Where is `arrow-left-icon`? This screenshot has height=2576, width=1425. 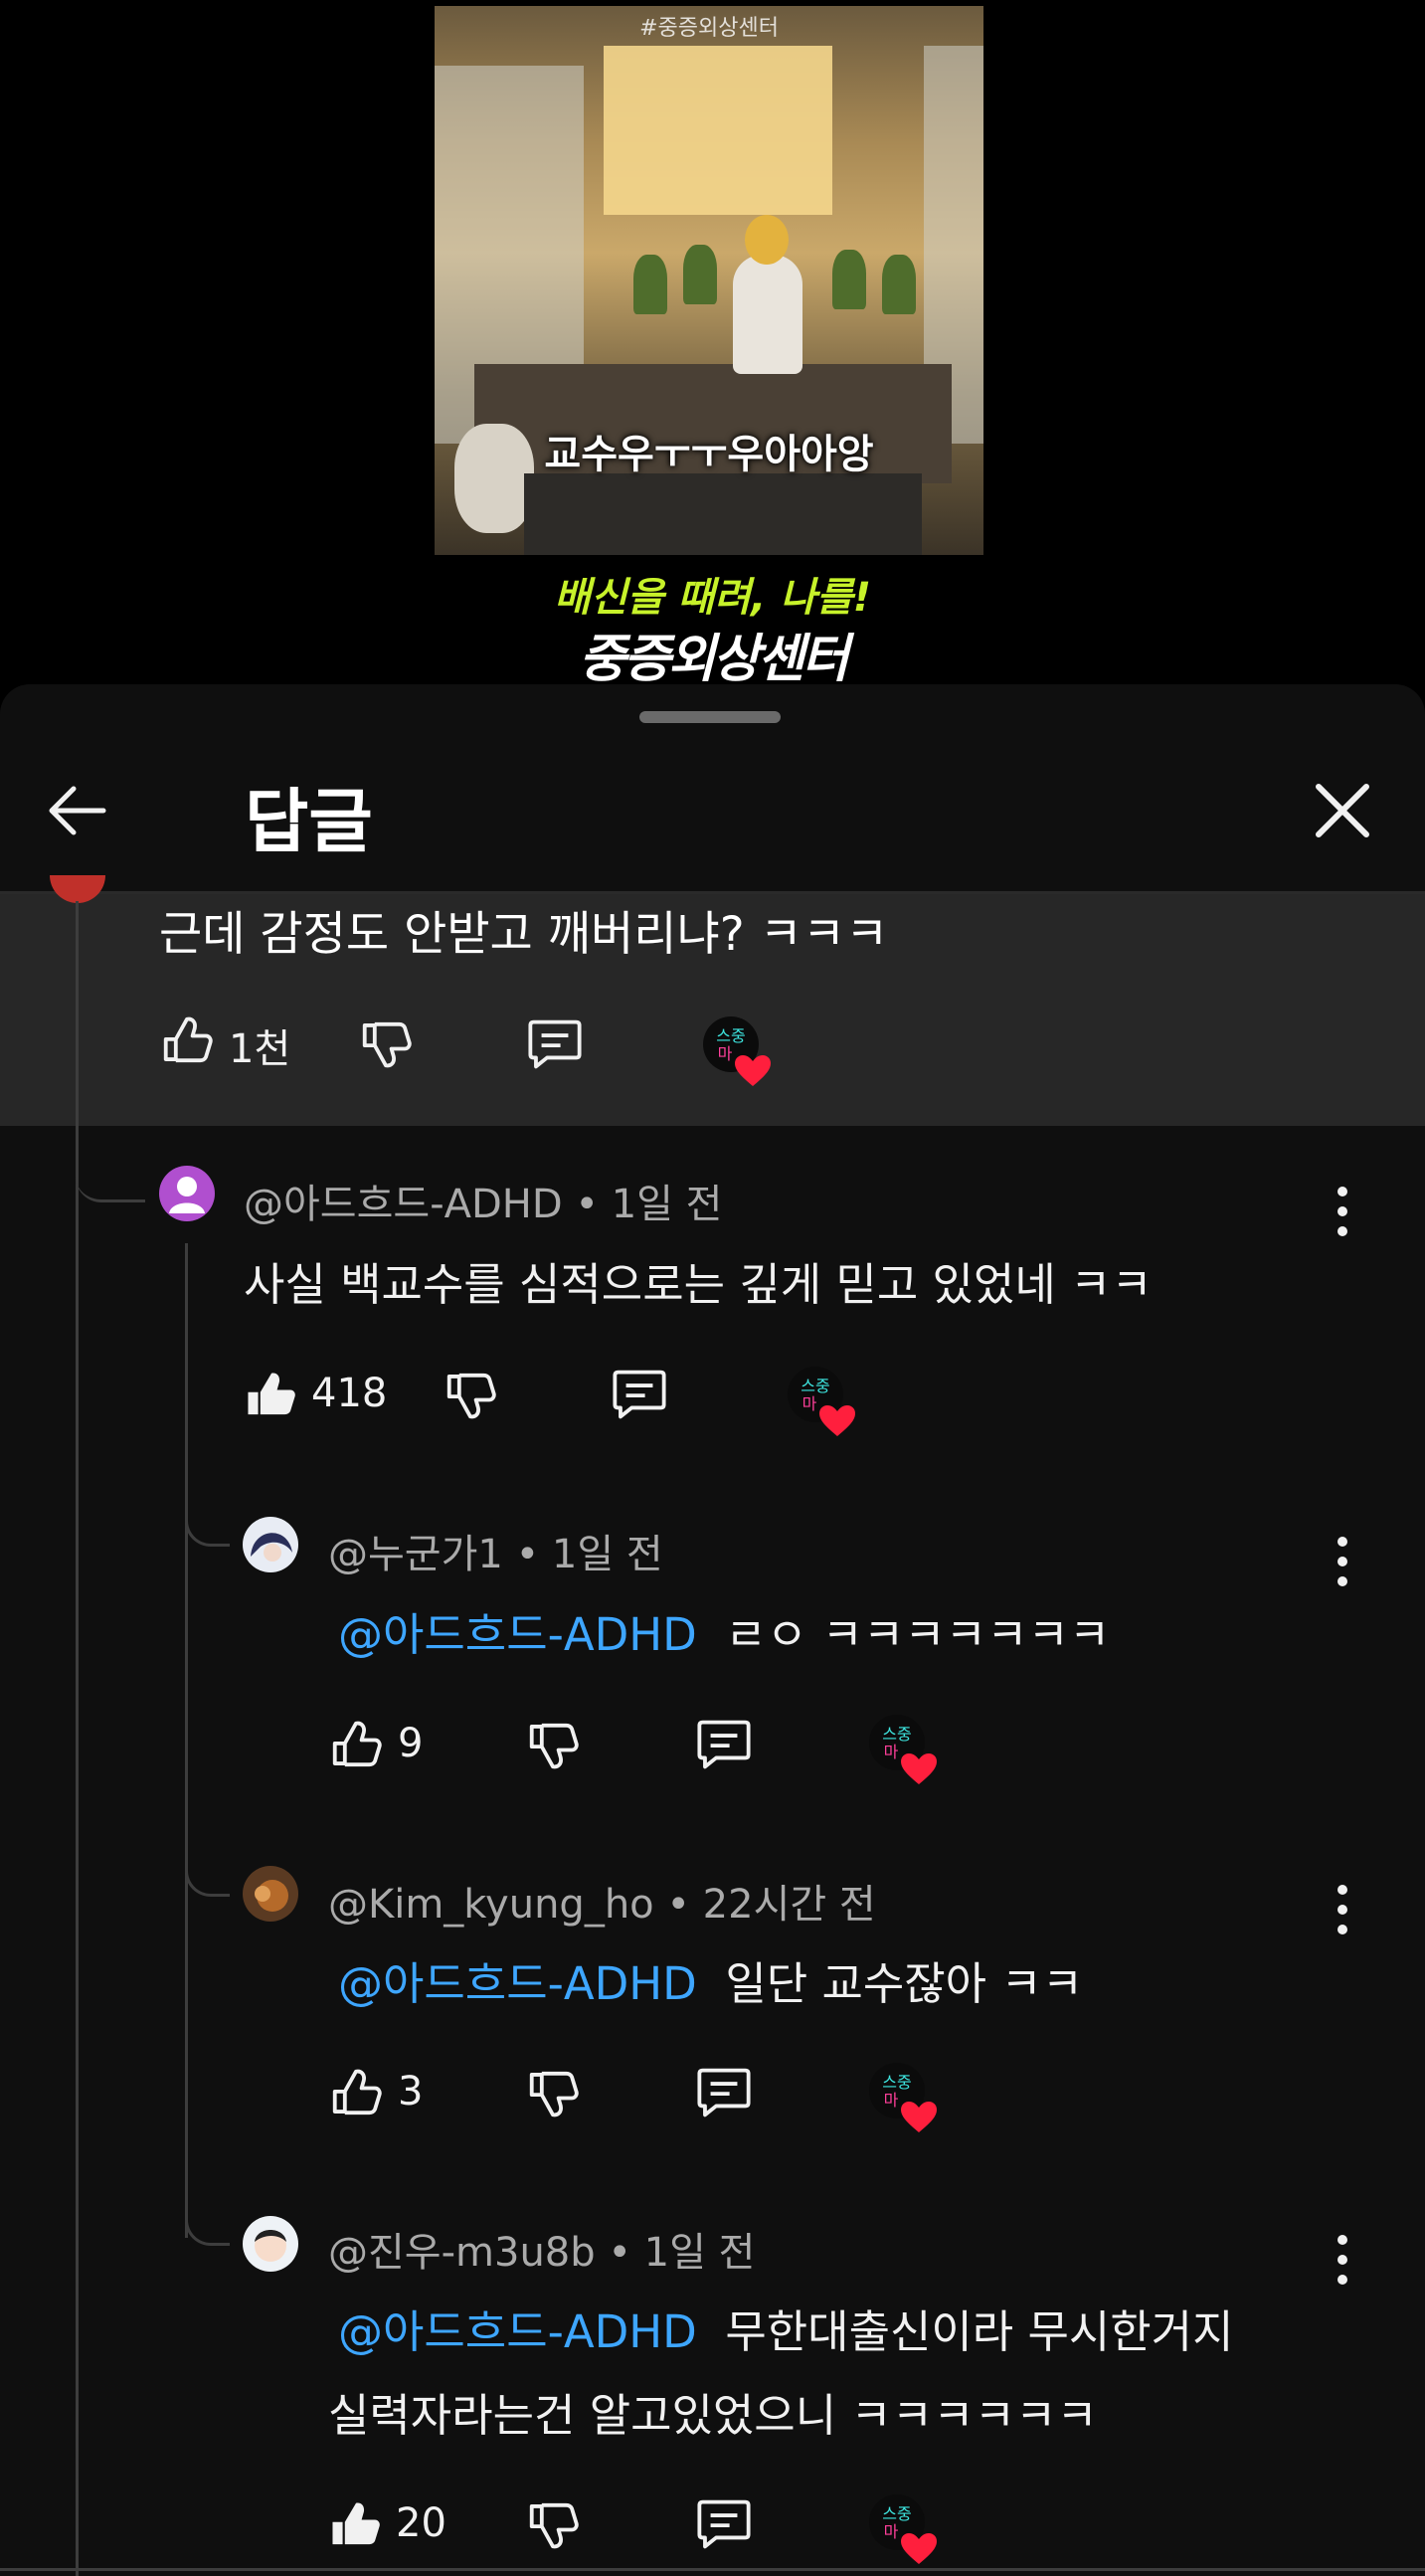 arrow-left-icon is located at coordinates (77, 810).